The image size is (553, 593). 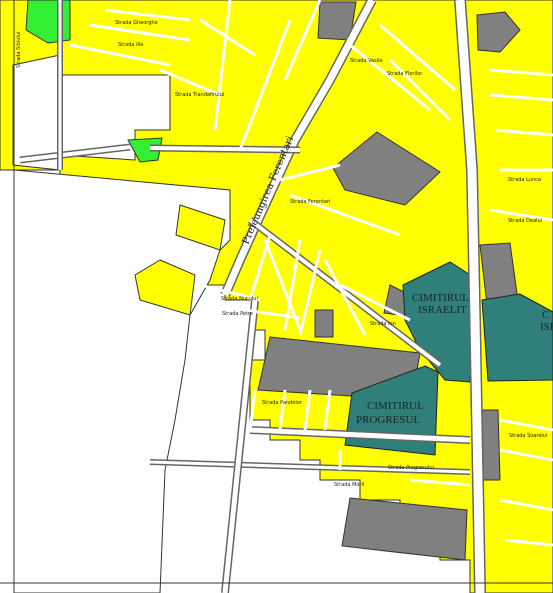 What do you see at coordinates (524, 180) in the screenshot?
I see `street-label: Strada Lunca` at bounding box center [524, 180].